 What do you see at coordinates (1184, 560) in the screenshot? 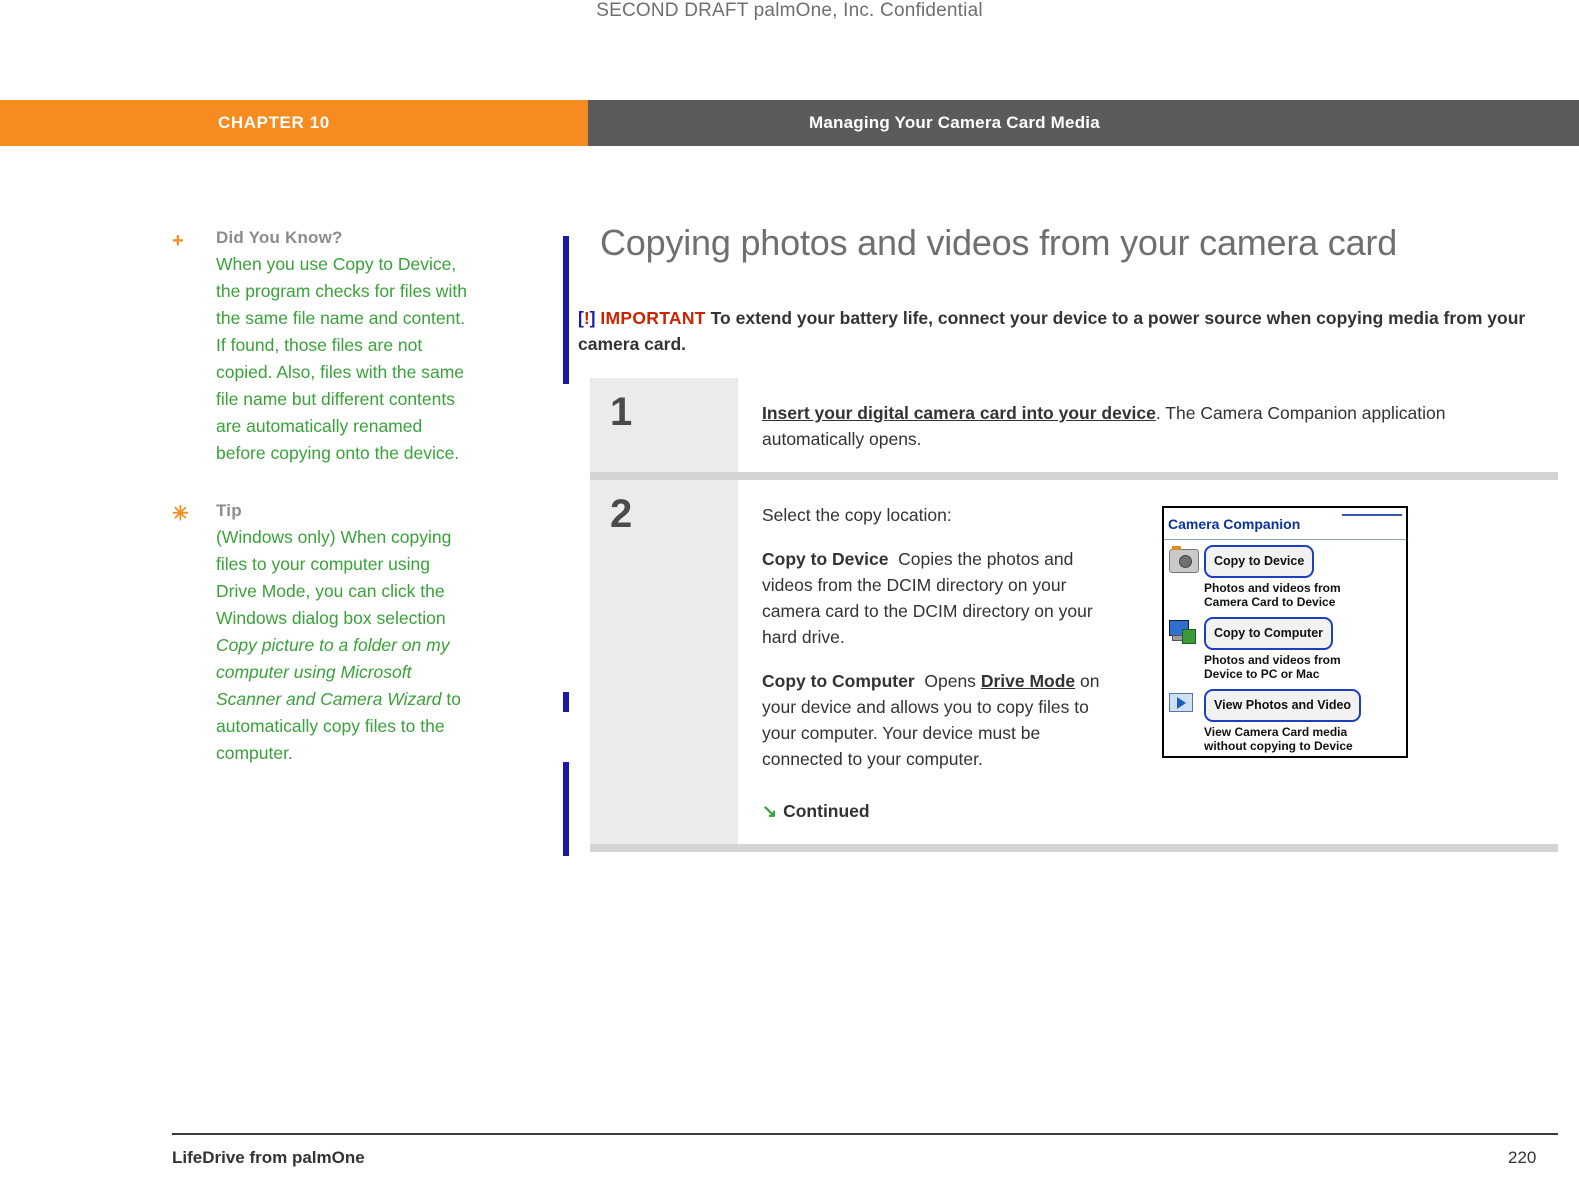
I see `camera-icon` at bounding box center [1184, 560].